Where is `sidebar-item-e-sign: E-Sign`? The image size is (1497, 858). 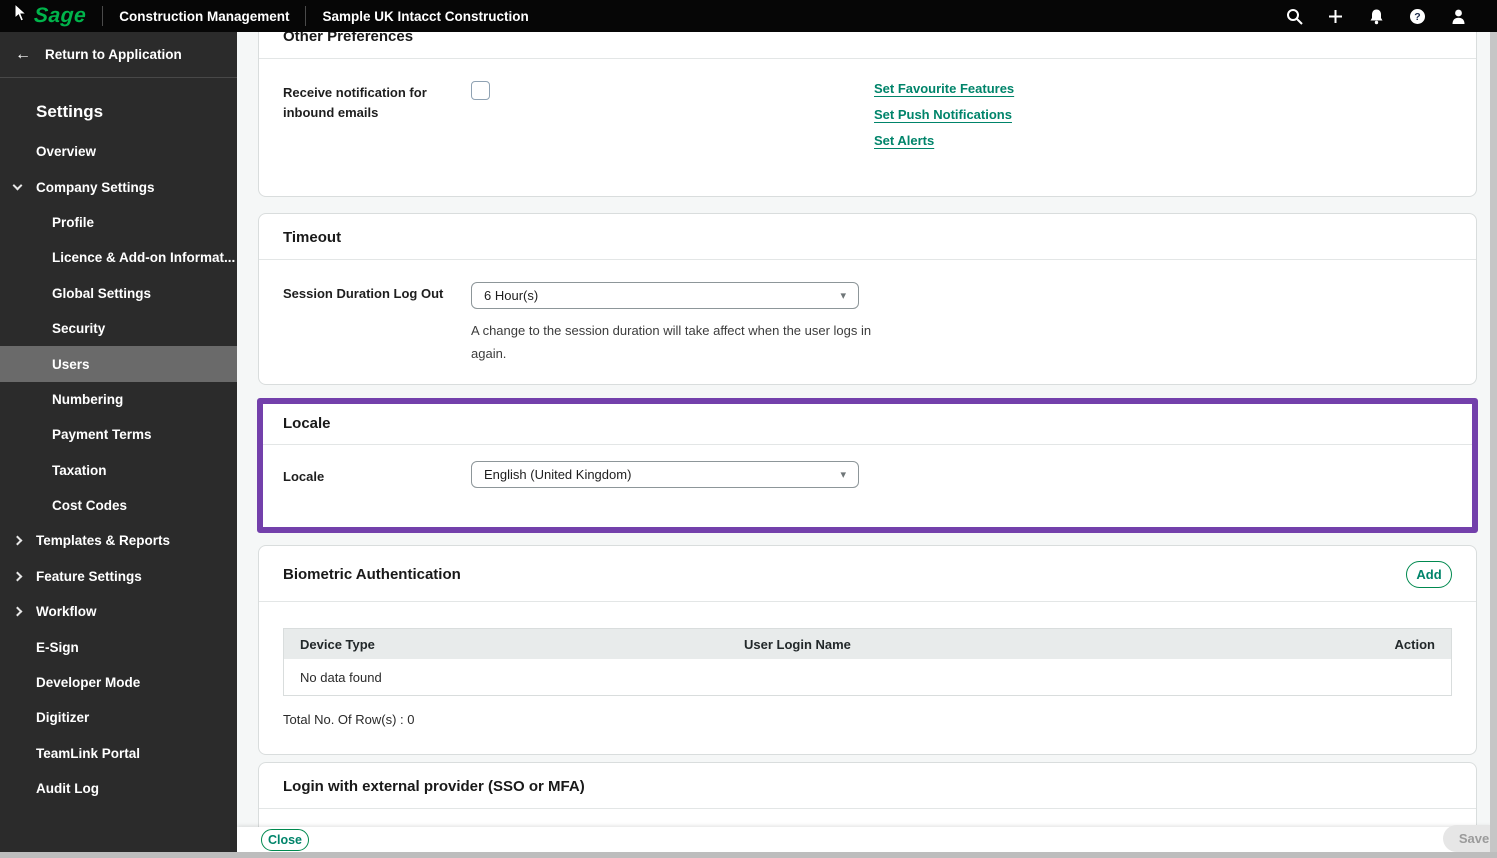
sidebar-item-e-sign: E-Sign is located at coordinates (118, 646).